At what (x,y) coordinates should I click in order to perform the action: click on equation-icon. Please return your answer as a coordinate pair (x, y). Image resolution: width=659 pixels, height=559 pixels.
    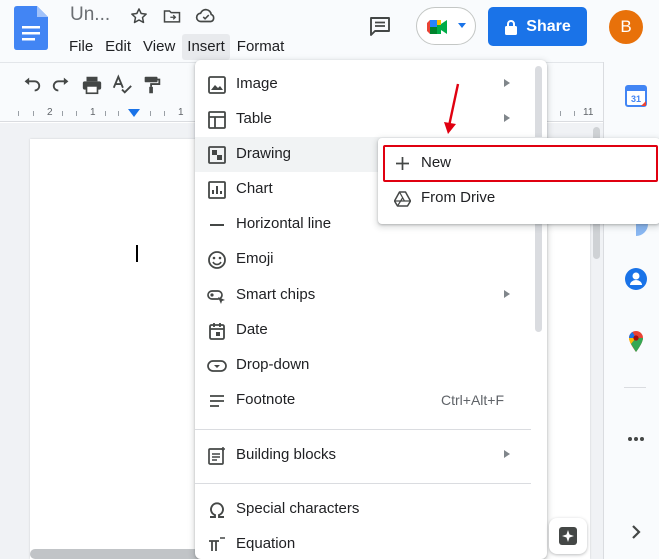
    Looking at the image, I should click on (217, 544).